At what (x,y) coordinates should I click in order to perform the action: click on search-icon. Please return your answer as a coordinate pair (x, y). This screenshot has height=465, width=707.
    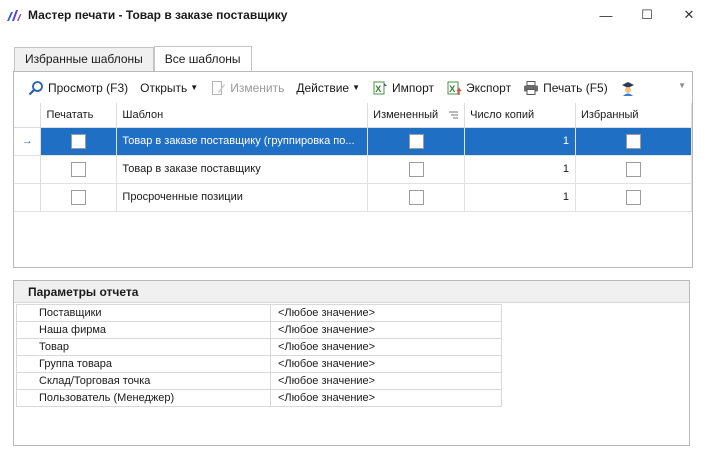
    Looking at the image, I should click on (35, 87).